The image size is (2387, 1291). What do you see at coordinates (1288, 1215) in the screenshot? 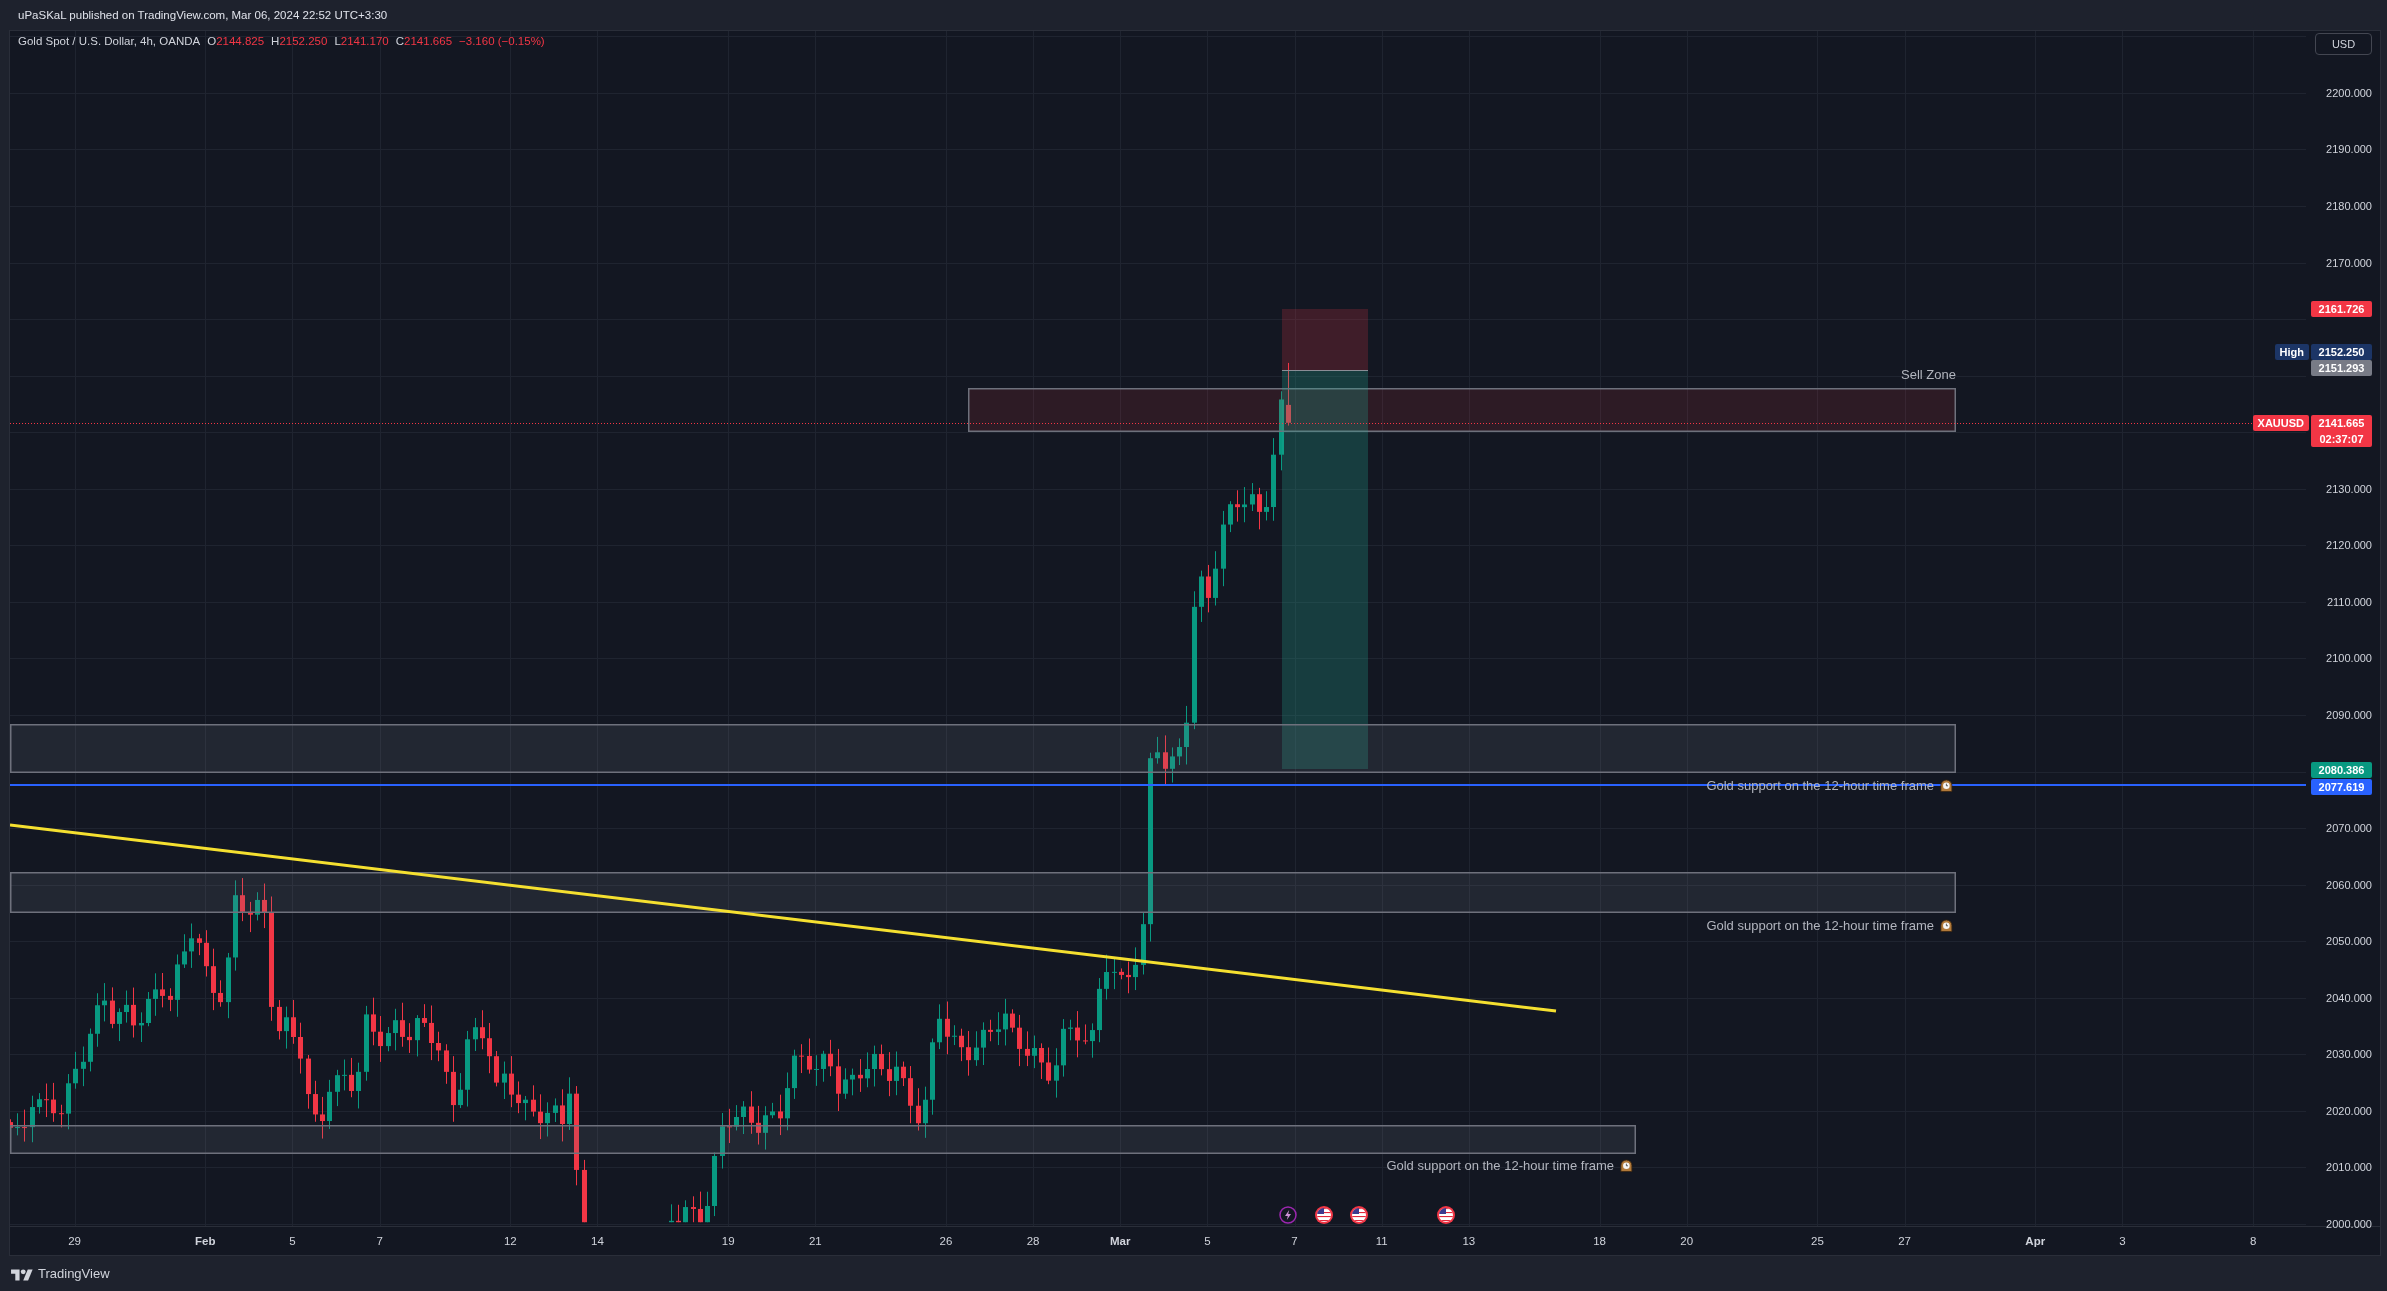
I see `lightning-icon` at bounding box center [1288, 1215].